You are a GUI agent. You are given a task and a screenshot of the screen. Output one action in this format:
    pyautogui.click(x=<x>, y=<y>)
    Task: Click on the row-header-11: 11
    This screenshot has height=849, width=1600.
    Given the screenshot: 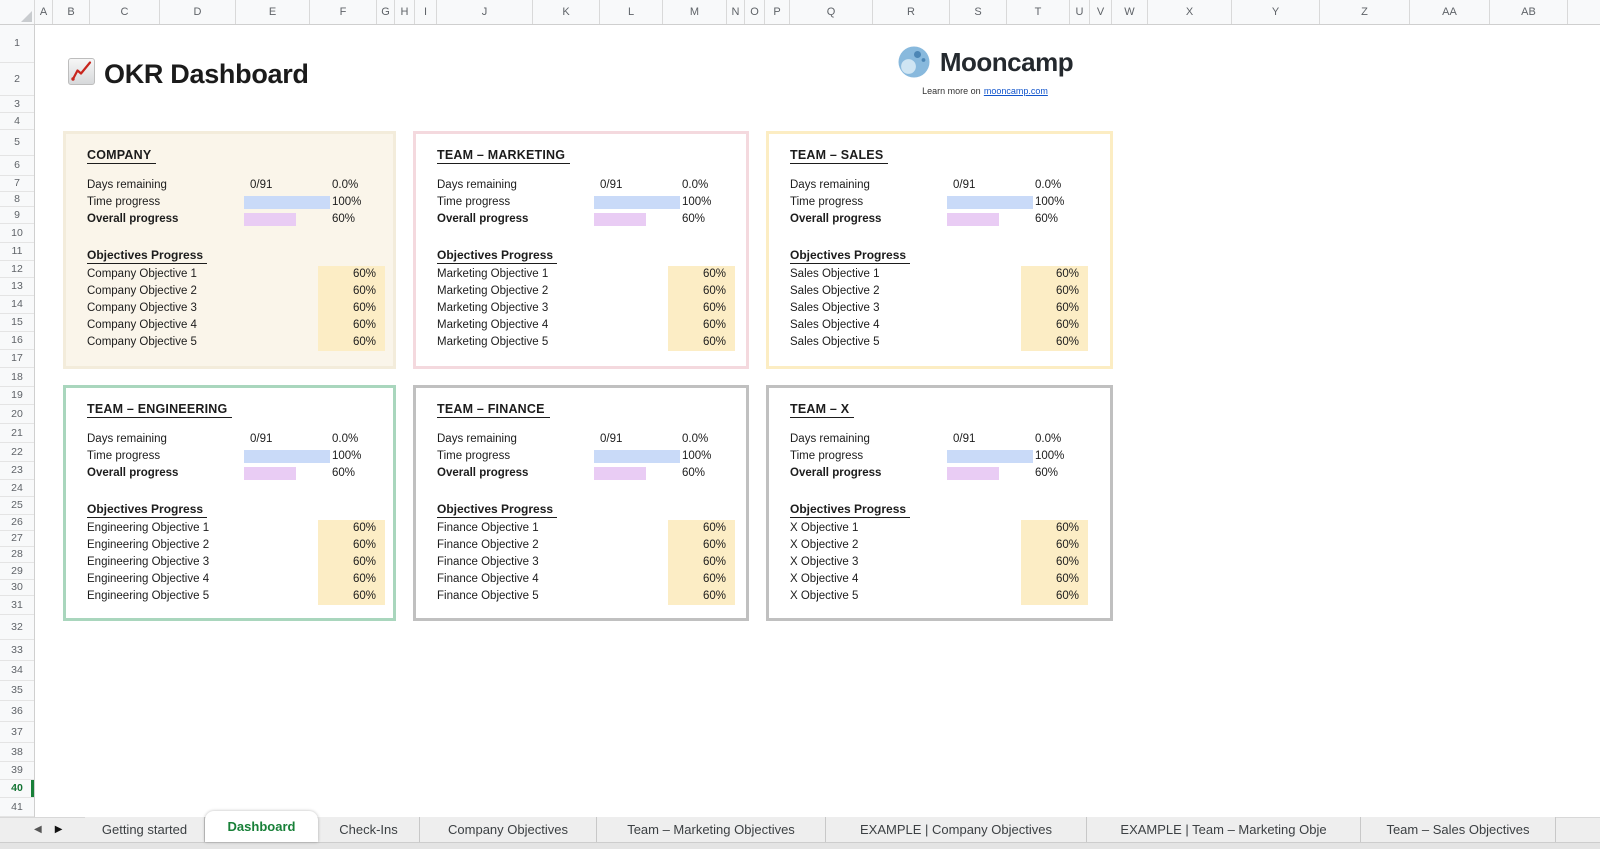 What is the action you would take?
    pyautogui.click(x=17, y=252)
    